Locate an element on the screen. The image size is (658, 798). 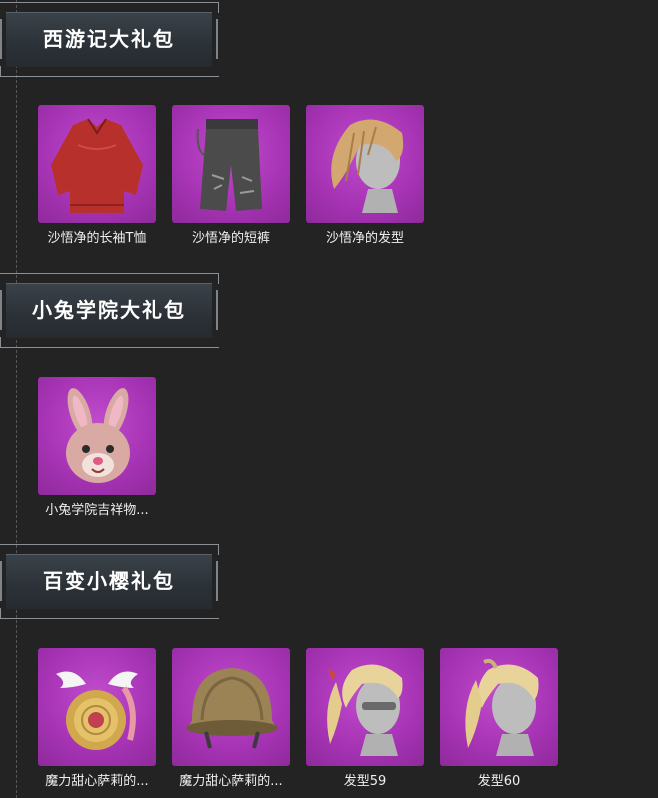
item-card: 发型60 is located at coordinates (499, 719).